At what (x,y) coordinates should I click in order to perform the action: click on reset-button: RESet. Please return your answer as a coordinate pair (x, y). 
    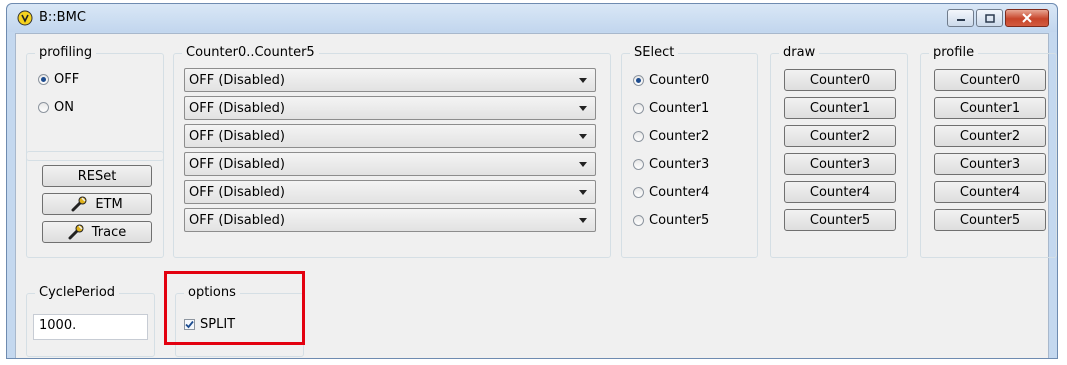
    Looking at the image, I should click on (97, 176).